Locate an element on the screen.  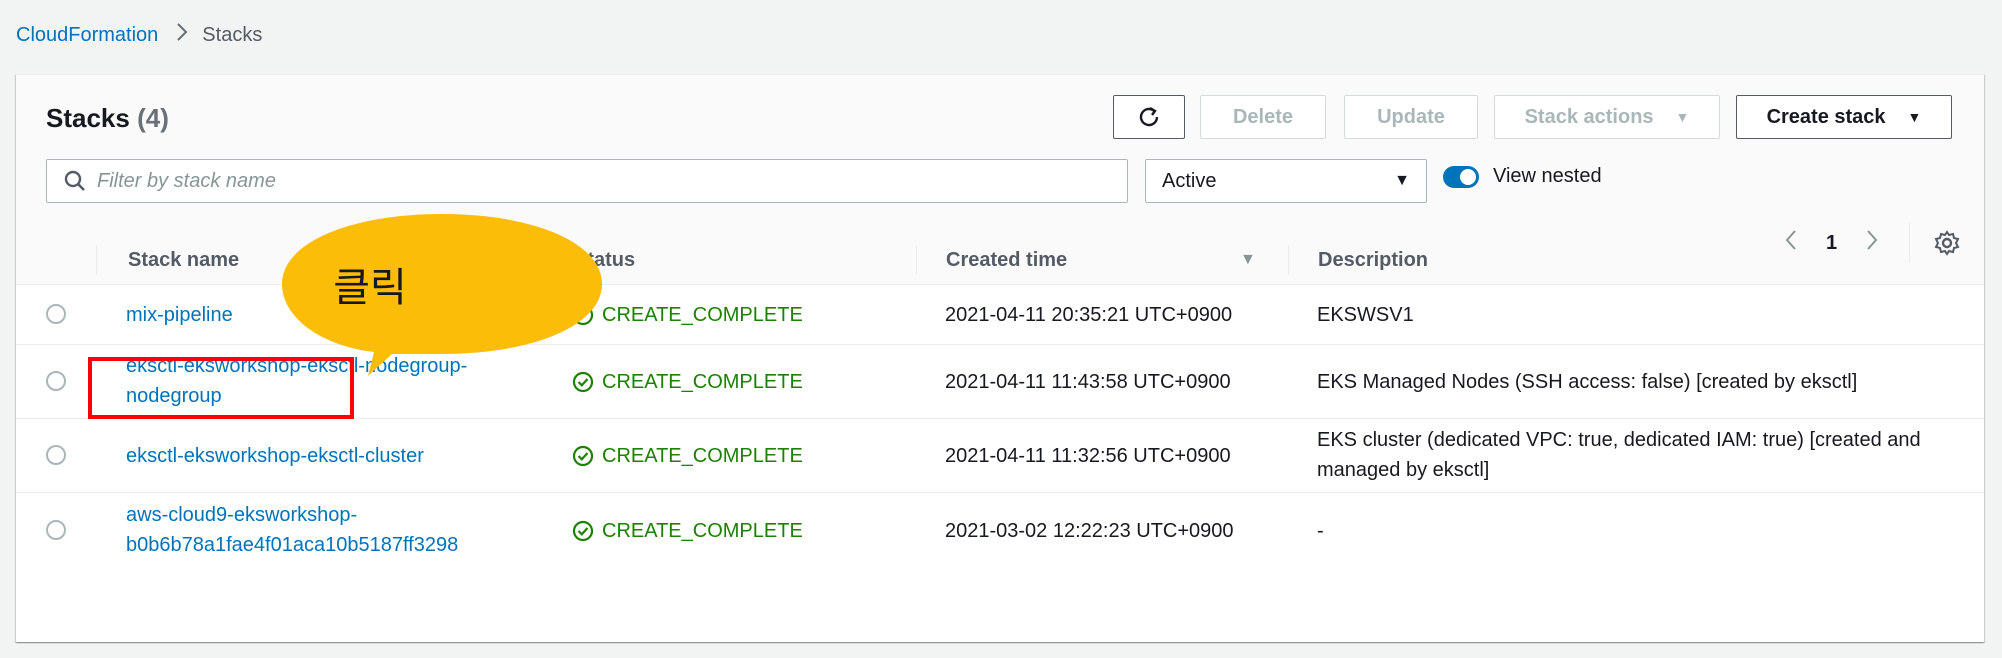
refresh-button is located at coordinates (1149, 117).